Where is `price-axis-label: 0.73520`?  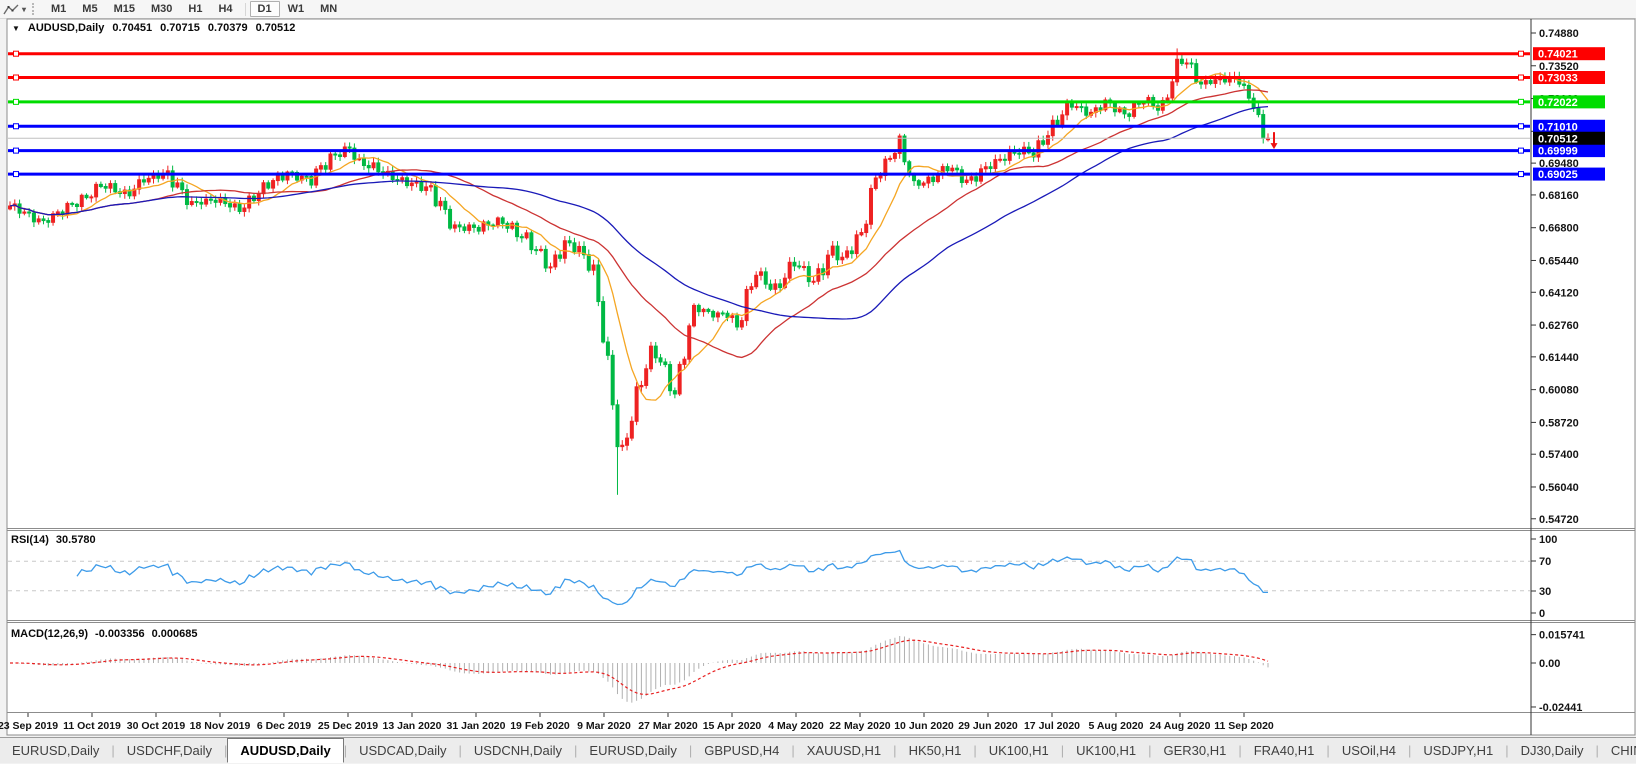
price-axis-label: 0.73520 is located at coordinates (1559, 67).